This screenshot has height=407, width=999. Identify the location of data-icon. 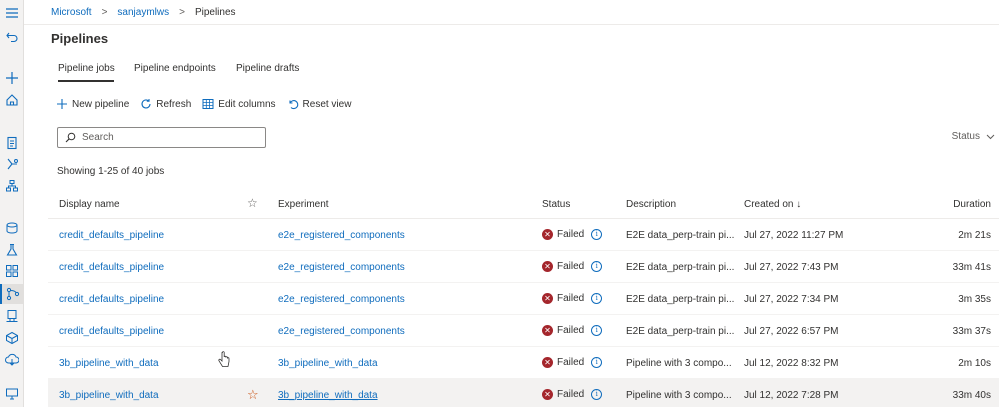
(12, 228).